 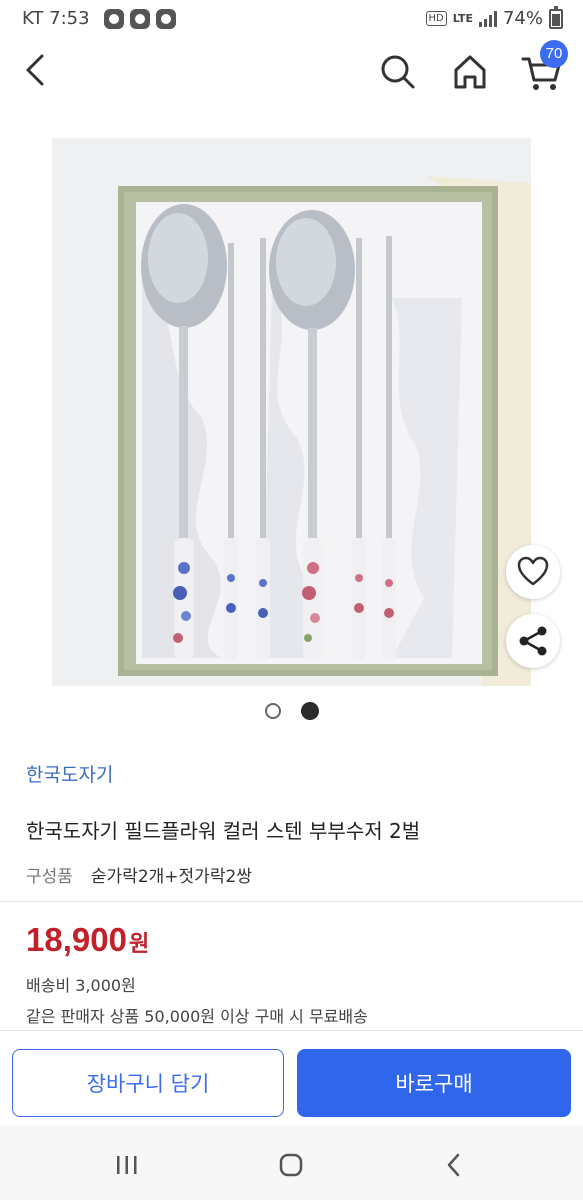 What do you see at coordinates (139, 944) in the screenshot?
I see `price-unit: 원` at bounding box center [139, 944].